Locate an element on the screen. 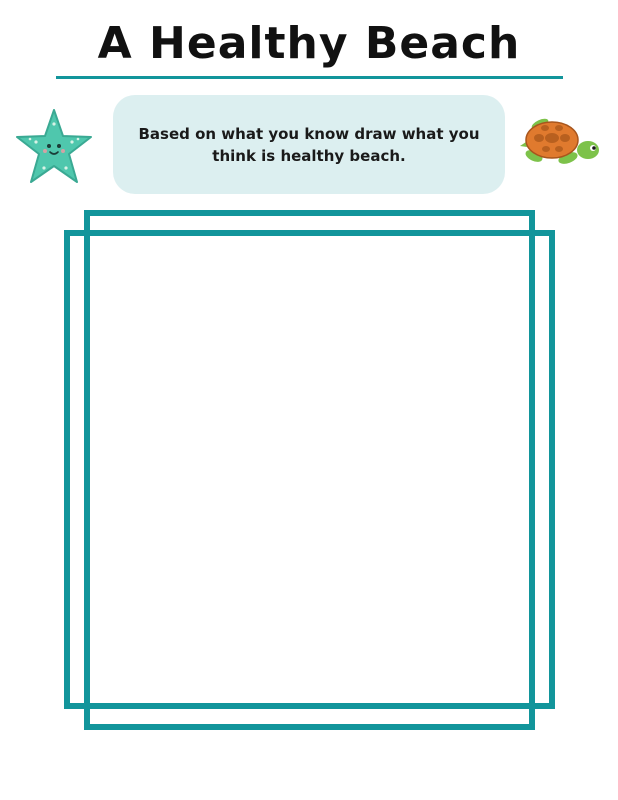 The image size is (618, 800). title-divider is located at coordinates (309, 77).